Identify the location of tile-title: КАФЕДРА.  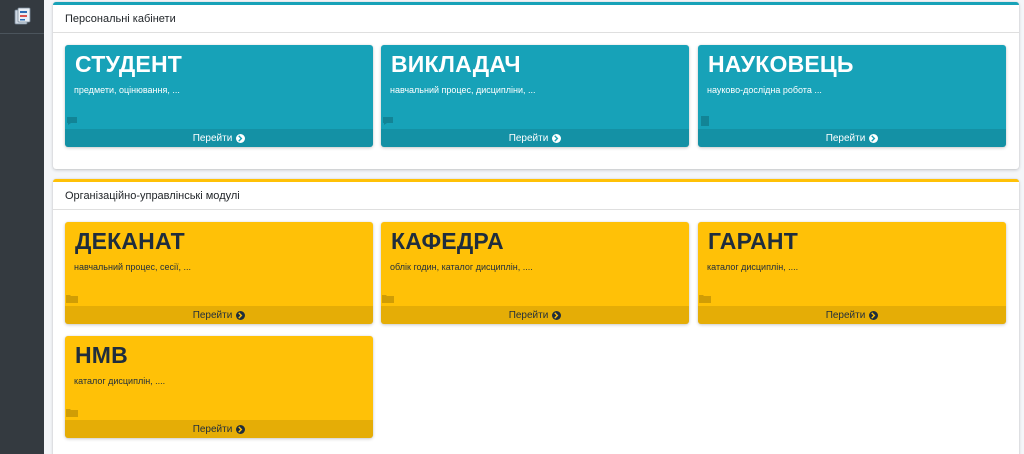
(447, 241).